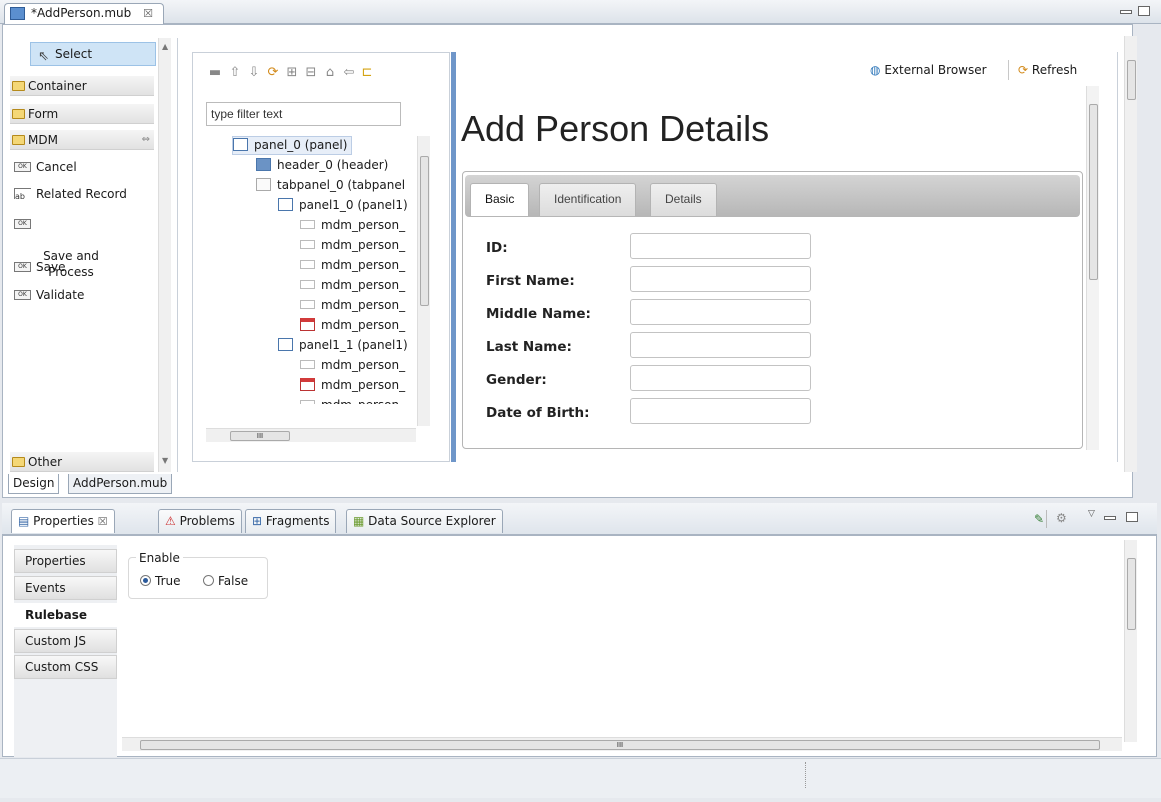  I want to click on field-icon, so click(307, 304).